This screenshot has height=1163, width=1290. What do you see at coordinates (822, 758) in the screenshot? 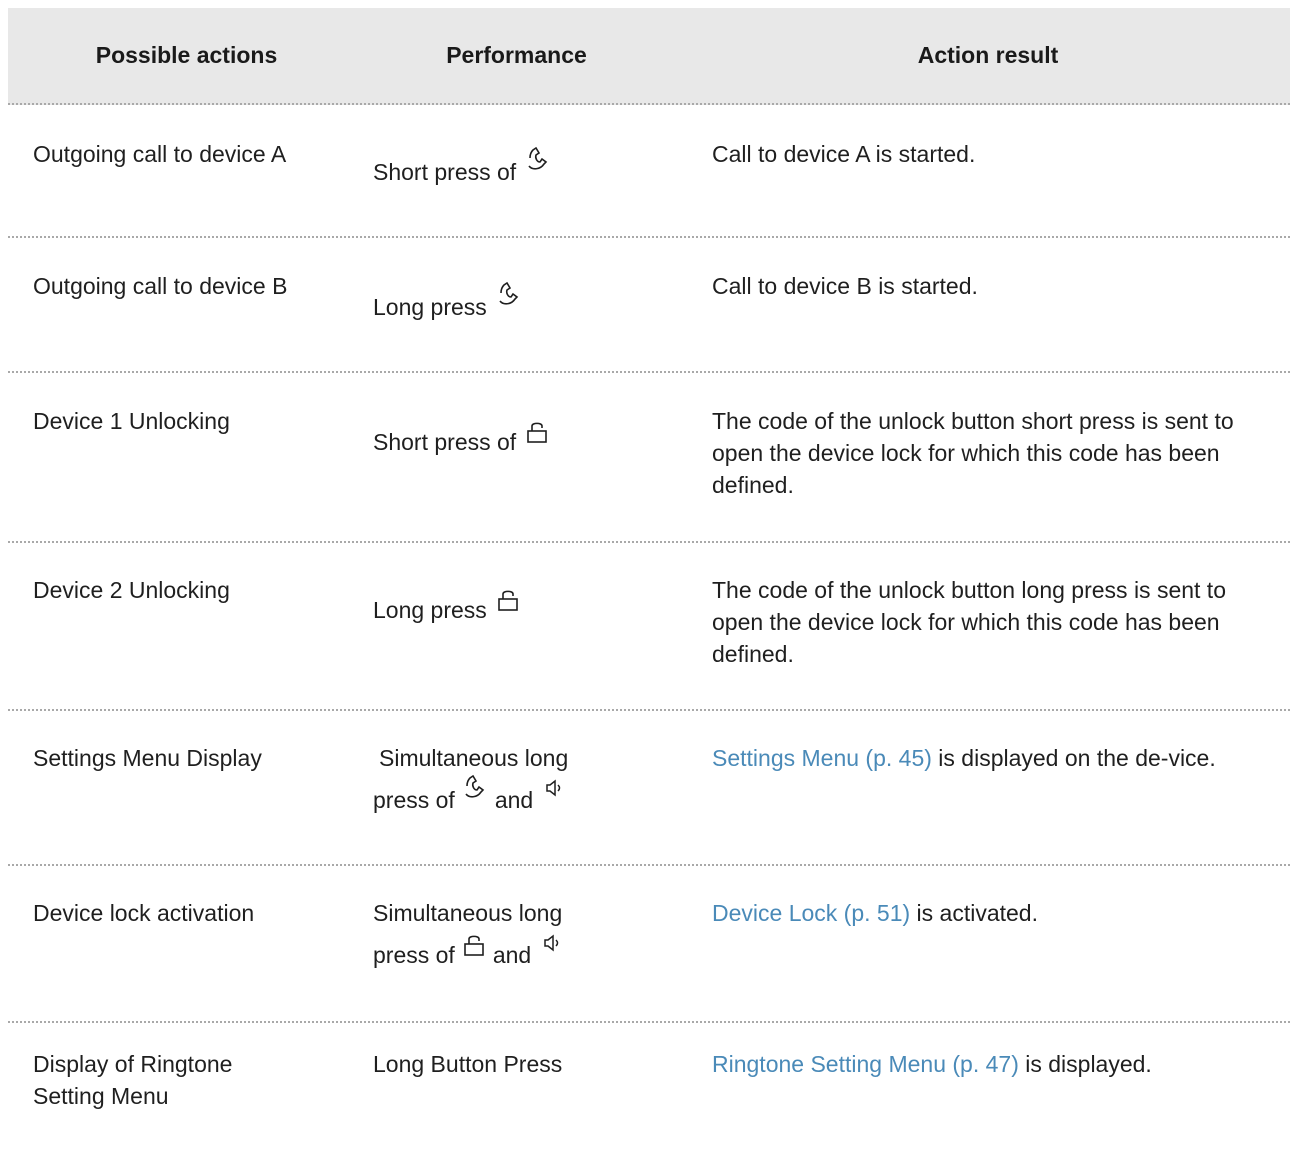
I see `settings-menu-link: Settings Menu (p. 45)` at bounding box center [822, 758].